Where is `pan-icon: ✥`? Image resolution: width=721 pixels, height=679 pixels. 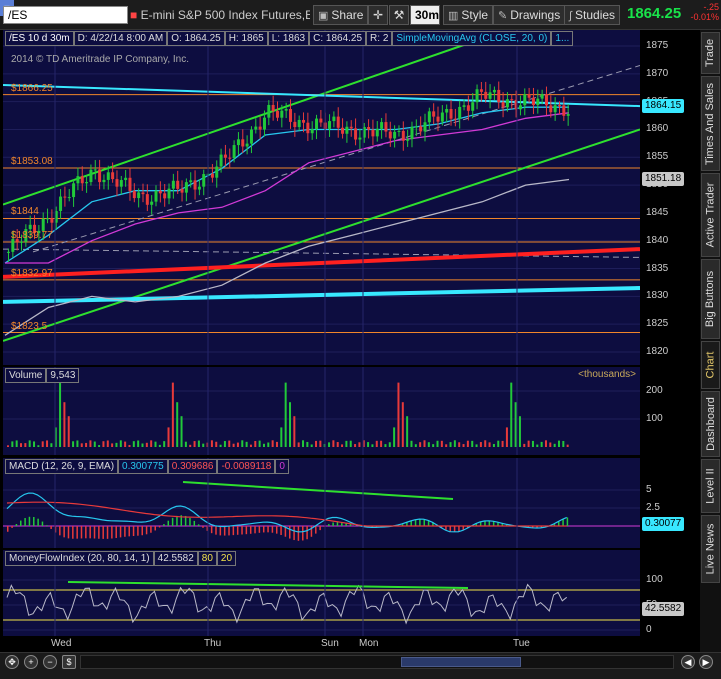 pan-icon: ✥ is located at coordinates (12, 662).